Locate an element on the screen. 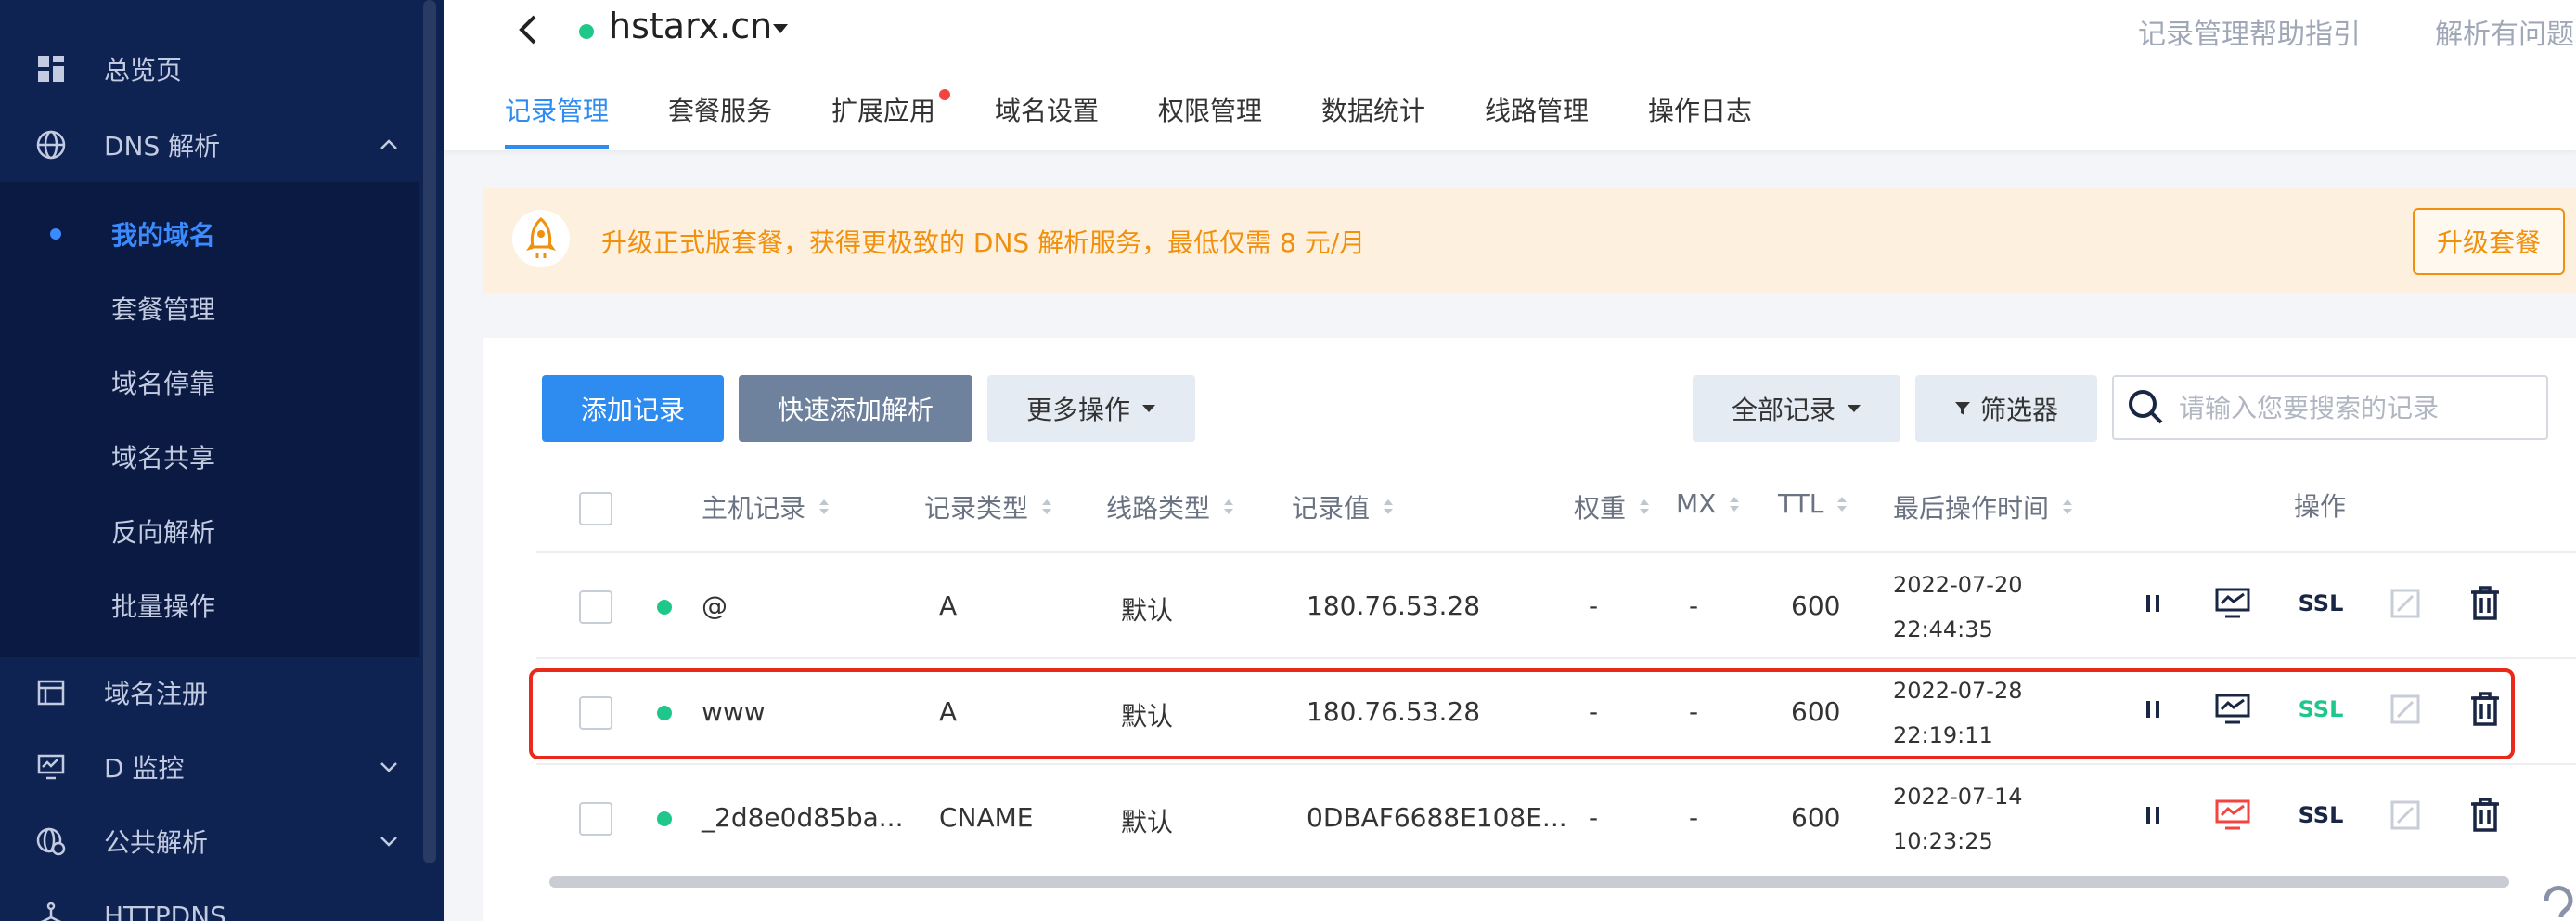 This screenshot has width=2576, height=921. tab-operation-log: 操作日志 is located at coordinates (1700, 109).